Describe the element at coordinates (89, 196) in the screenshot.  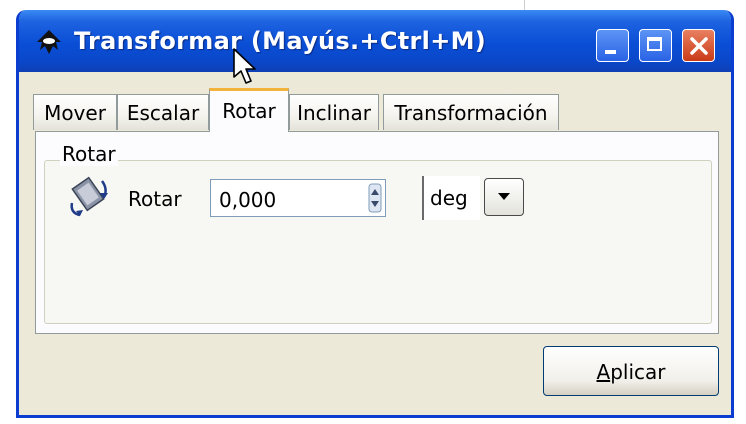
I see `rotate-icon` at that location.